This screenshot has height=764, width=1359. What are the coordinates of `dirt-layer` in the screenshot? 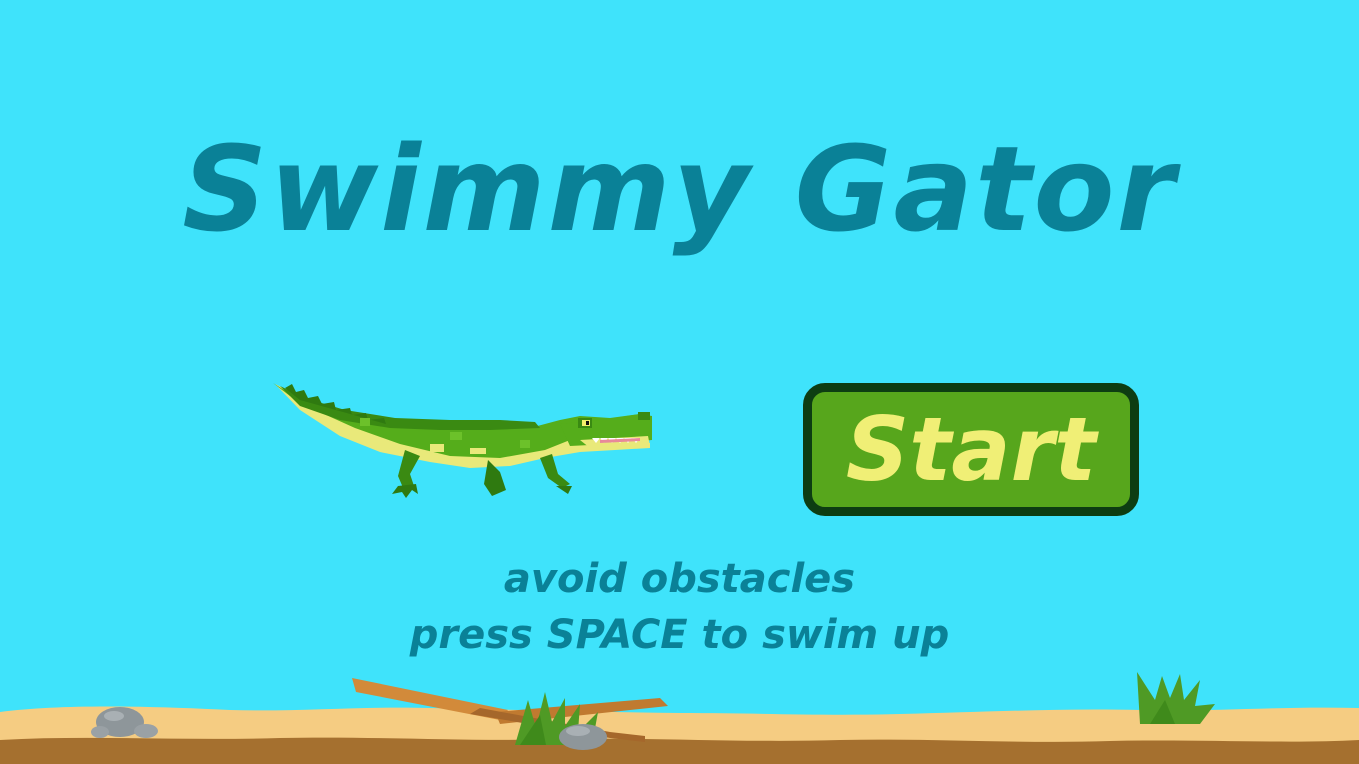 It's located at (679, 750).